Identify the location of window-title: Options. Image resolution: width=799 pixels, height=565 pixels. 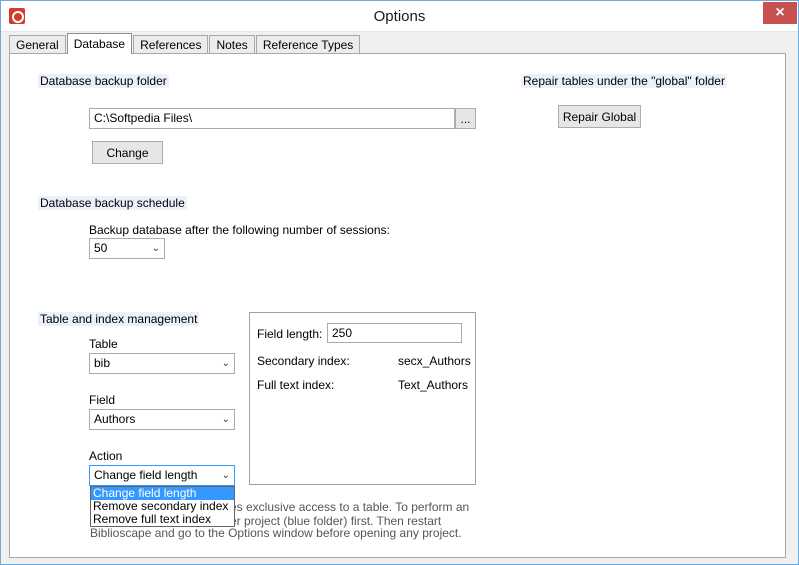
(399, 16).